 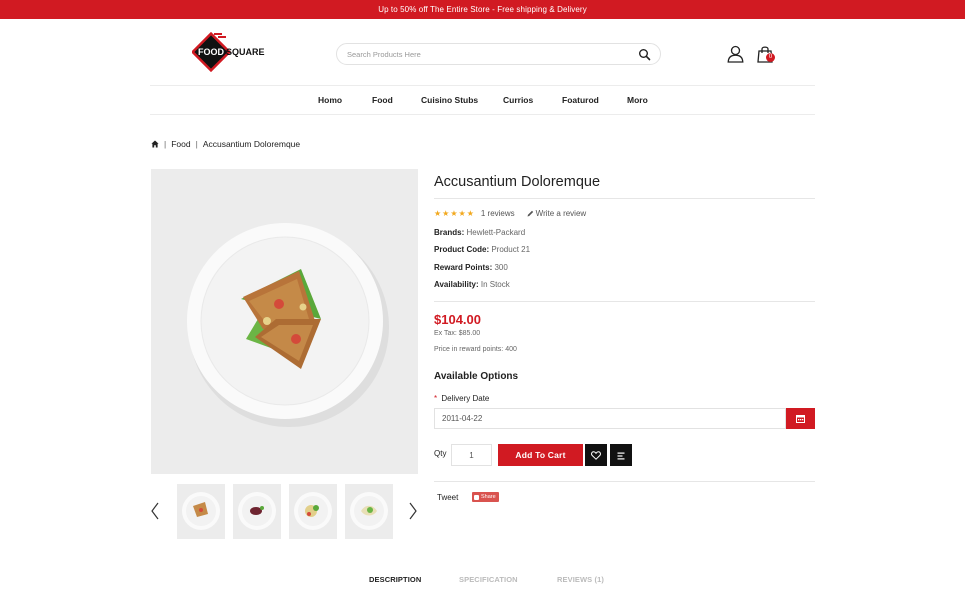 What do you see at coordinates (330, 100) in the screenshot?
I see `nav-item-home: Homo` at bounding box center [330, 100].